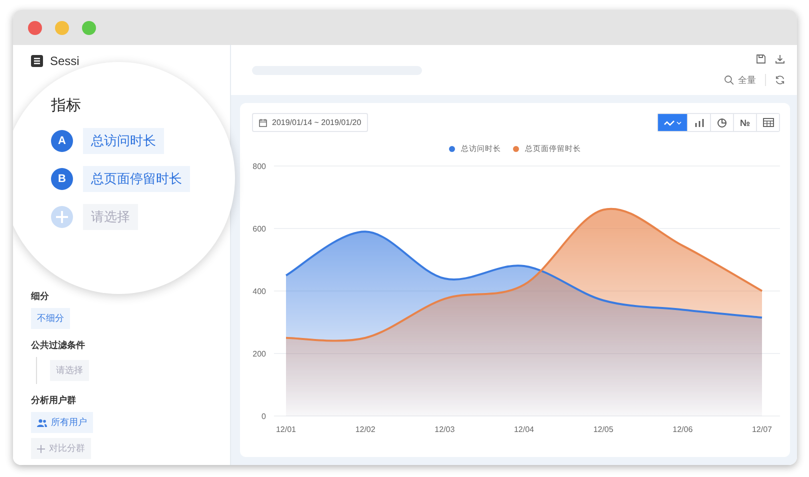  I want to click on y-axis-label: 200, so click(259, 354).